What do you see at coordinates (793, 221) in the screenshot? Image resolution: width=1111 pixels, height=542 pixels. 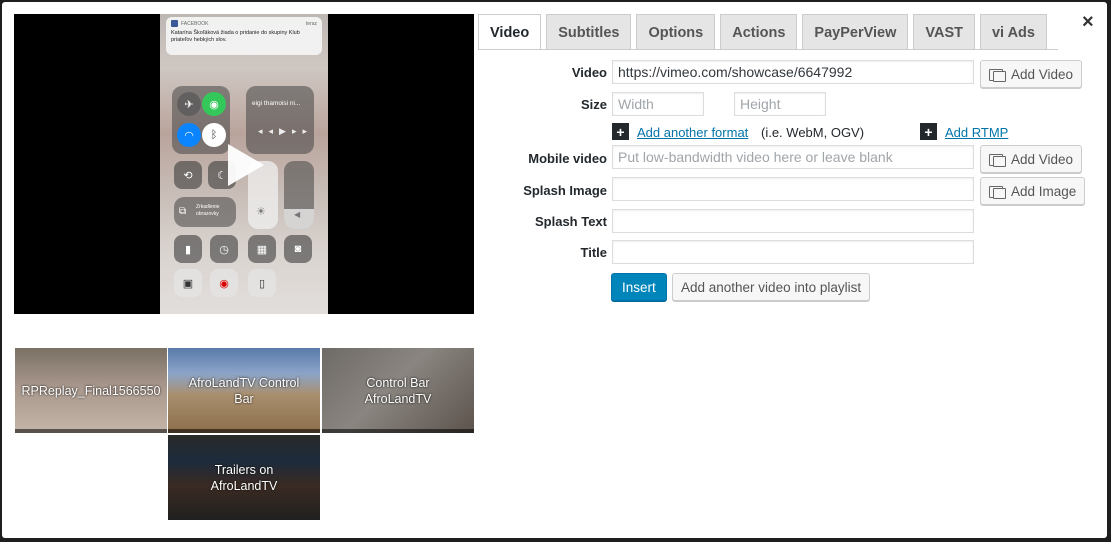 I see `splash-text-input` at bounding box center [793, 221].